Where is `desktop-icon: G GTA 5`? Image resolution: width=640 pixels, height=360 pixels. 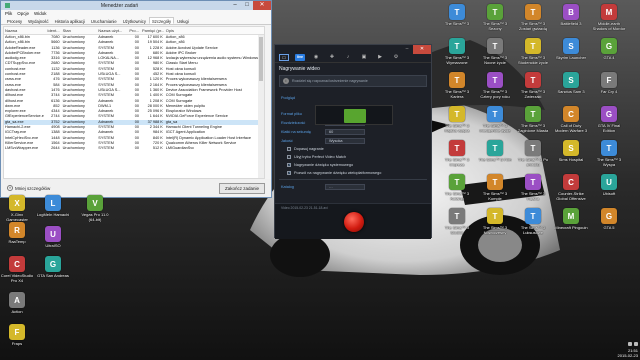
desktop-icon: G GTA 5 is located at coordinates (609, 221).